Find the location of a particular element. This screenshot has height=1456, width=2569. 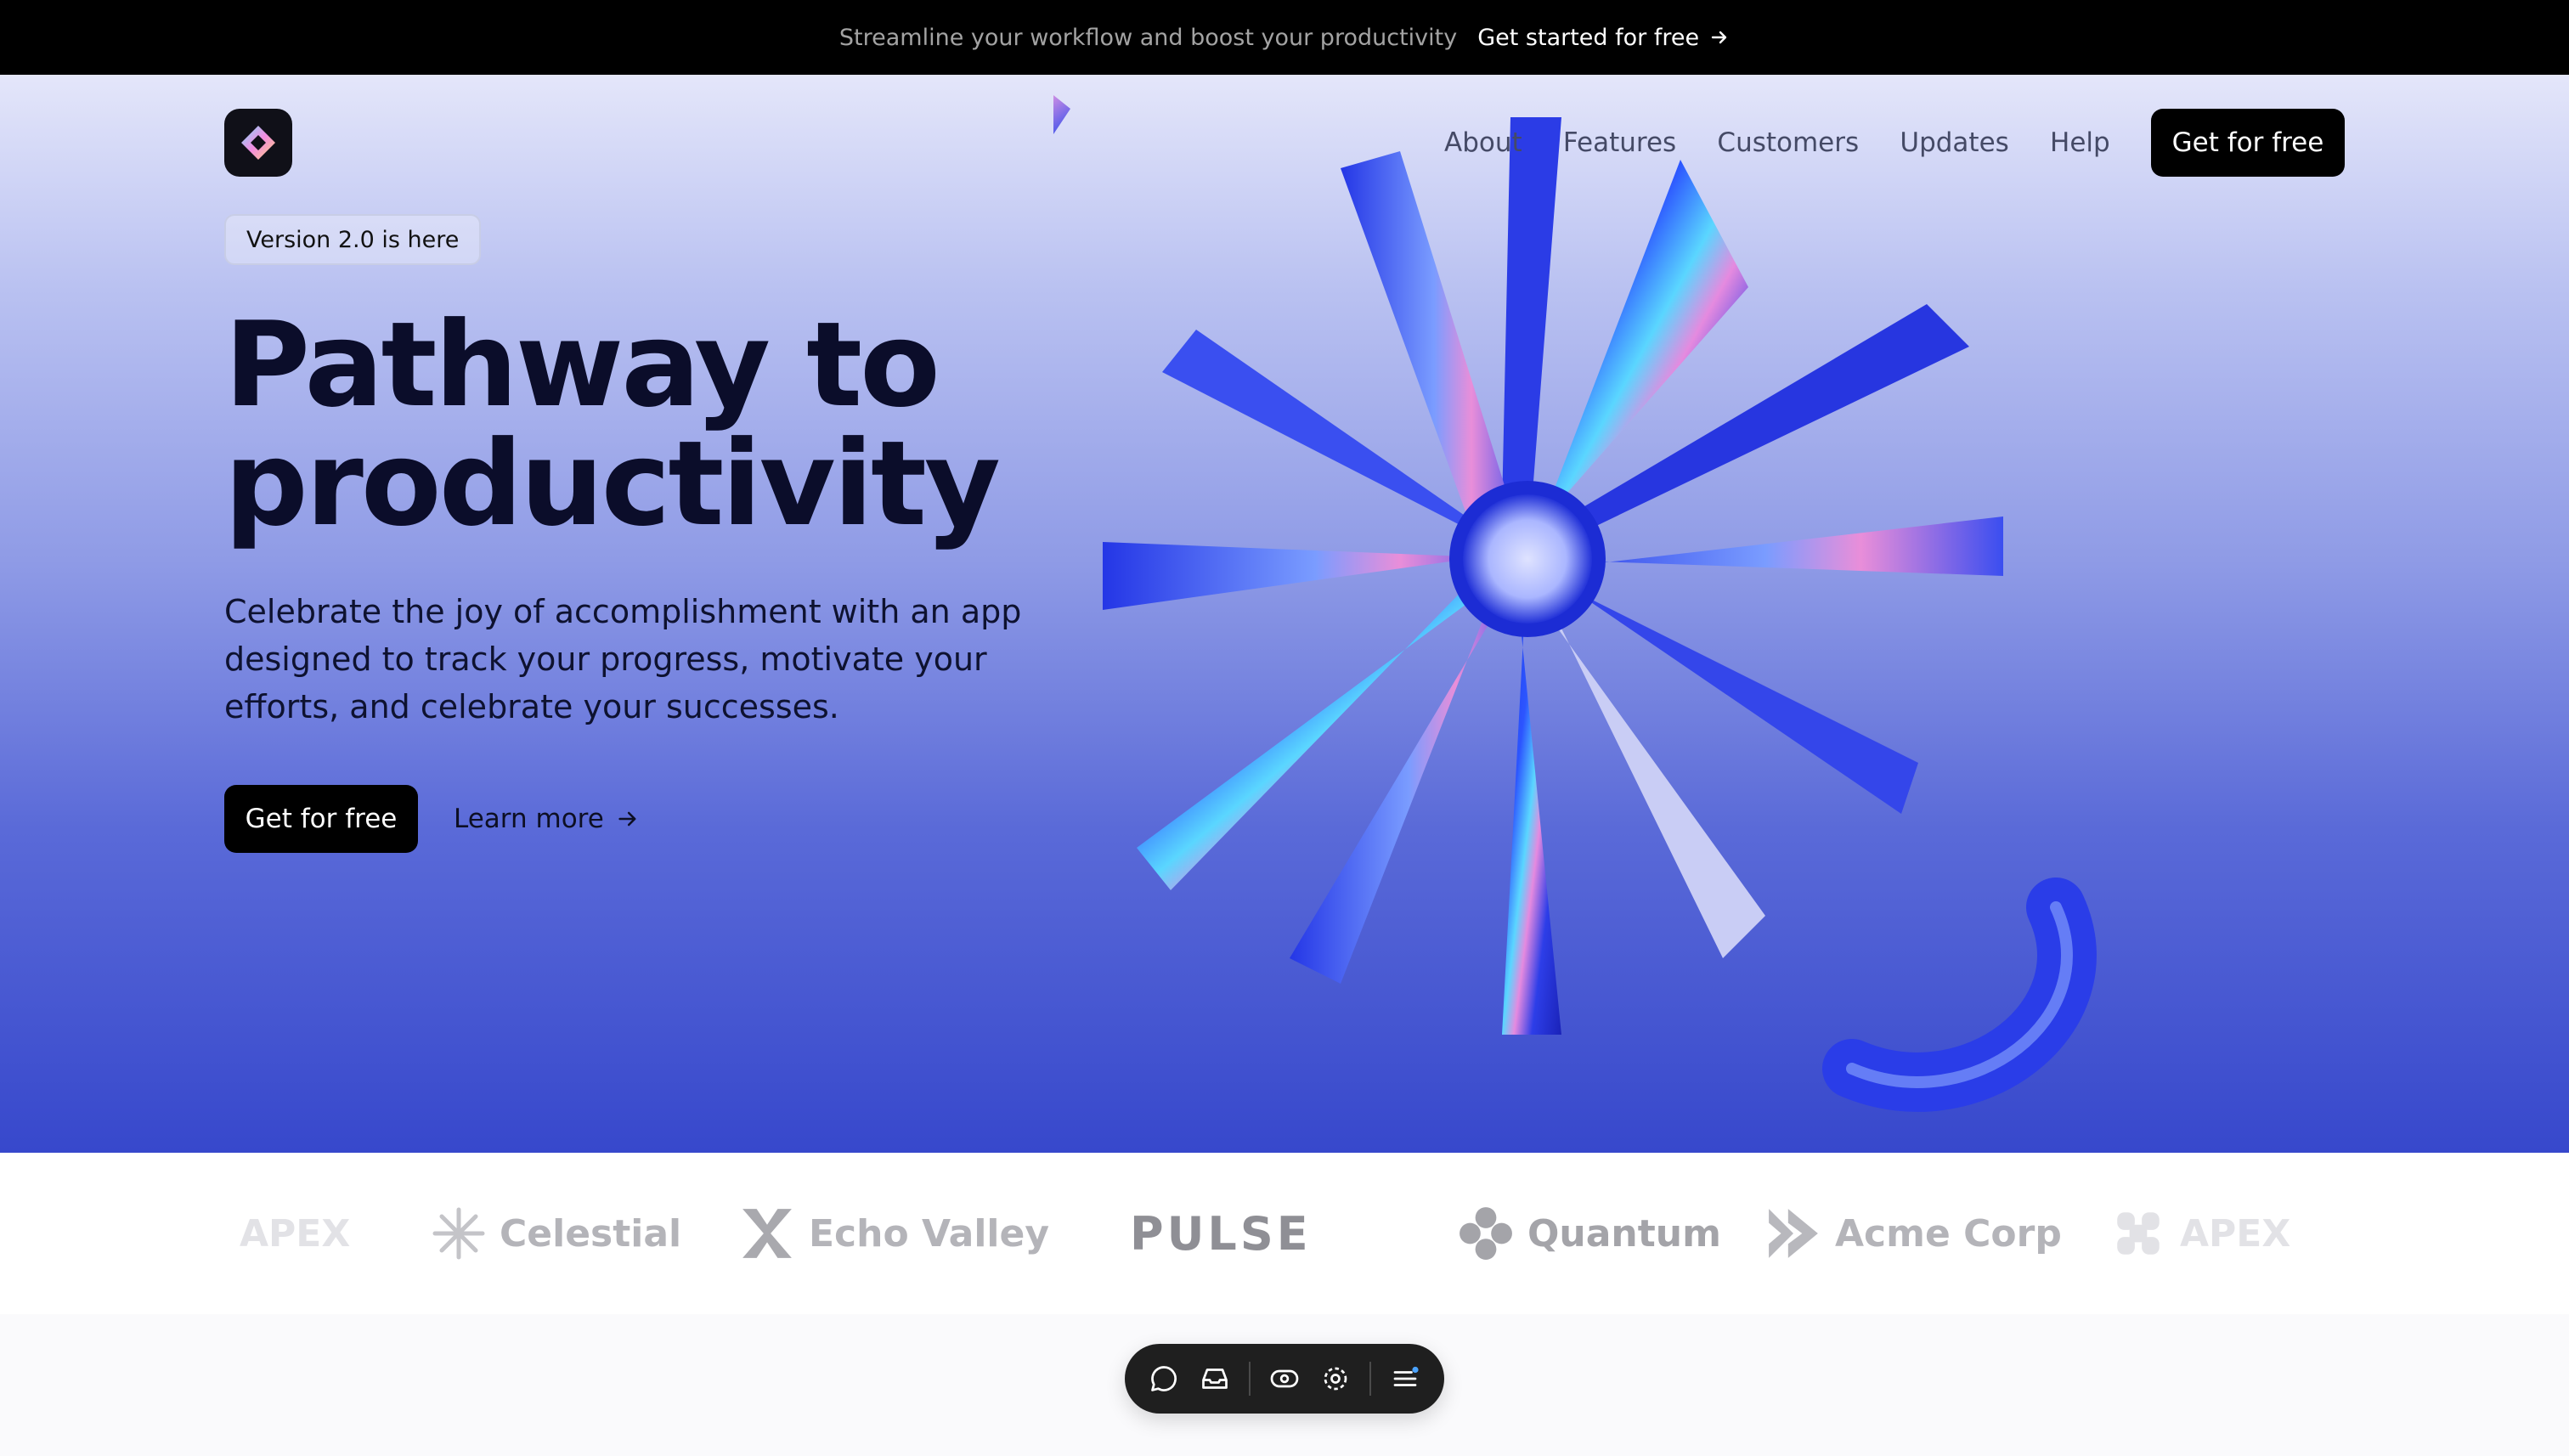

customer-name: Acme Corp is located at coordinates (1949, 1234).